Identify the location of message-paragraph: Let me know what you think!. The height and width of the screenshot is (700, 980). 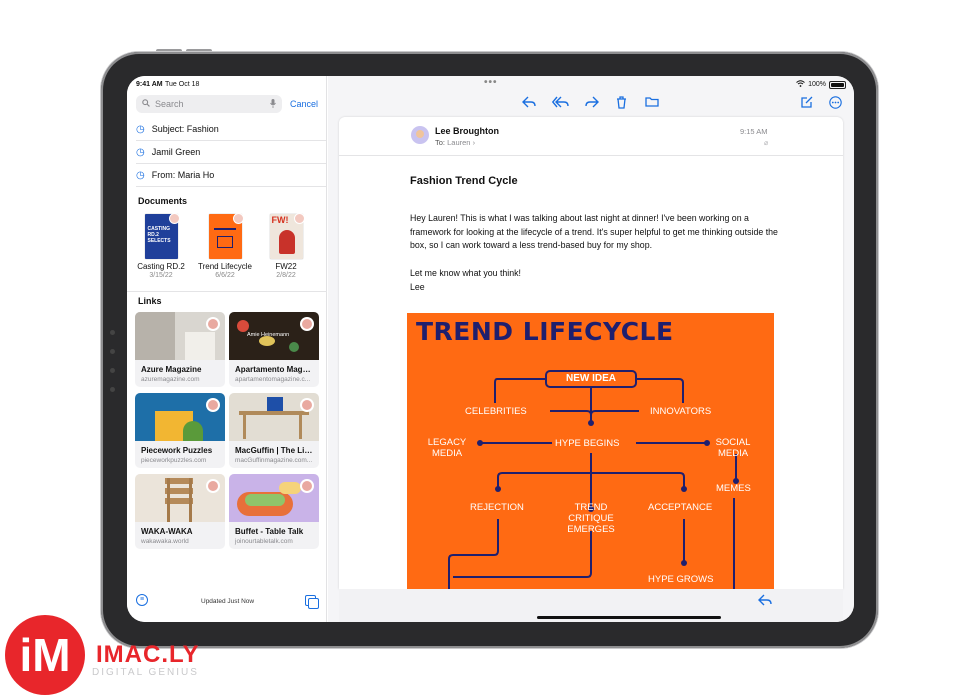
(465, 273).